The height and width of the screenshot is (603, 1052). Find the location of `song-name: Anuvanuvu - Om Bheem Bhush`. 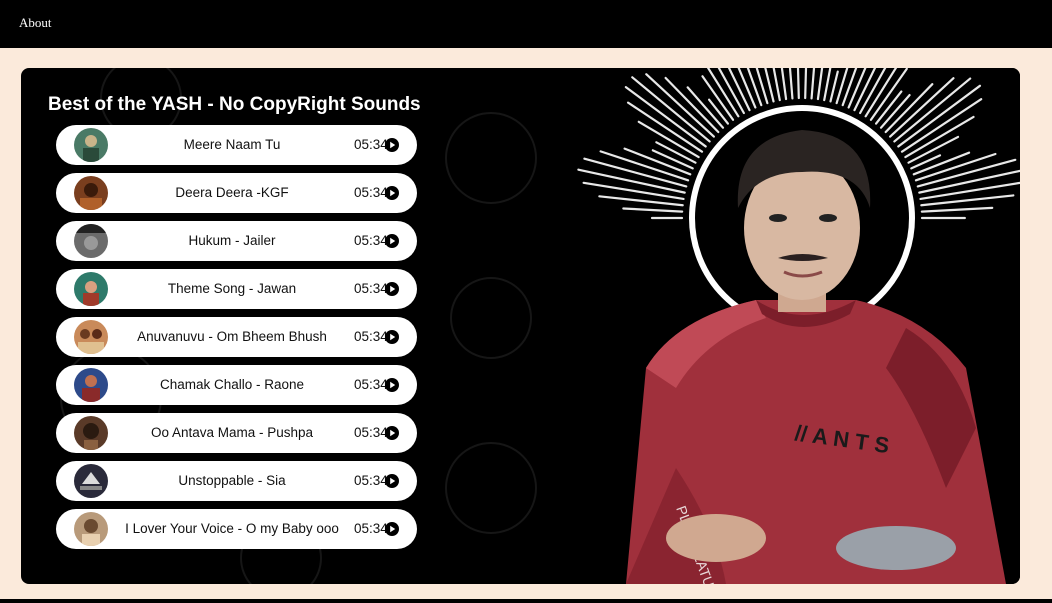

song-name: Anuvanuvu - Om Bheem Bhush is located at coordinates (232, 336).